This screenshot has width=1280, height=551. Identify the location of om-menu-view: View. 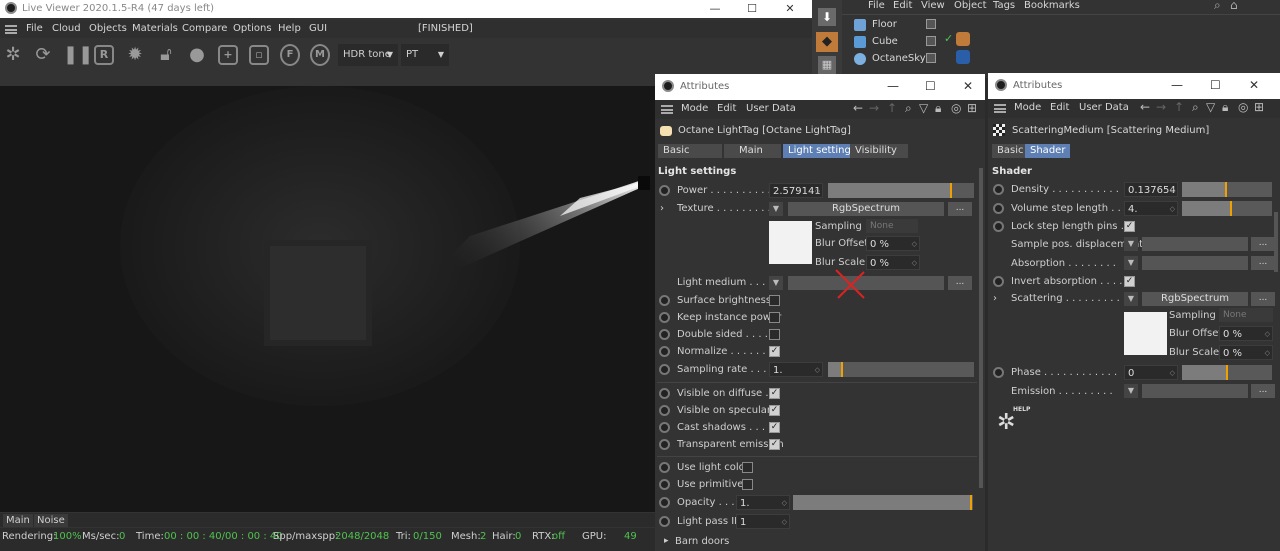
(933, 5).